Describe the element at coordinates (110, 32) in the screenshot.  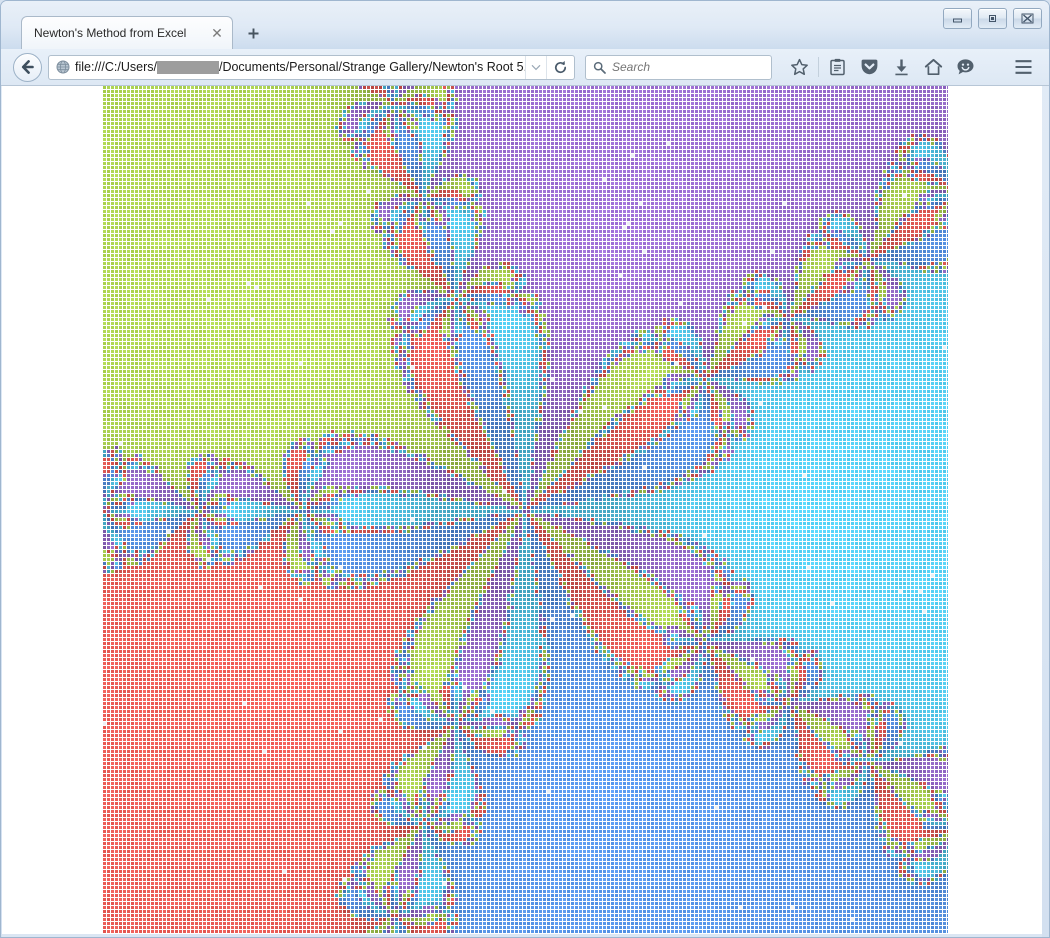
I see `tab-label: Newton's Method from Excel` at that location.